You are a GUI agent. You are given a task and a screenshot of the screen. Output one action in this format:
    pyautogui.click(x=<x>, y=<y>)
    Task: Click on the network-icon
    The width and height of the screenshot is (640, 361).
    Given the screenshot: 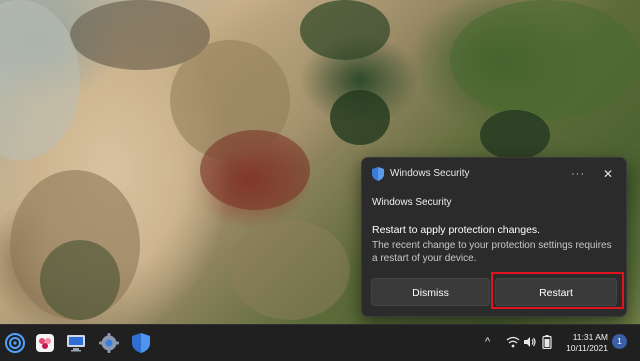 What is the action you would take?
    pyautogui.click(x=513, y=343)
    